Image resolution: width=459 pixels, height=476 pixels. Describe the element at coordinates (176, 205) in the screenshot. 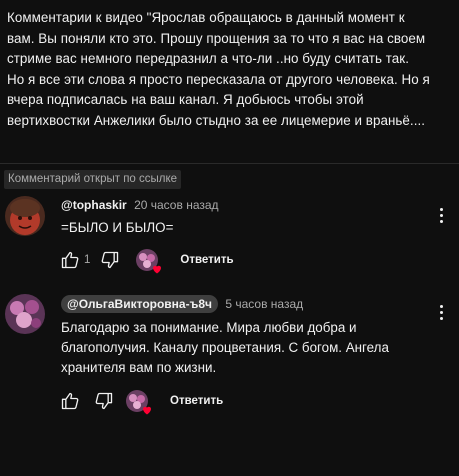

I see `comment-timestamp: 20 часов назад` at that location.